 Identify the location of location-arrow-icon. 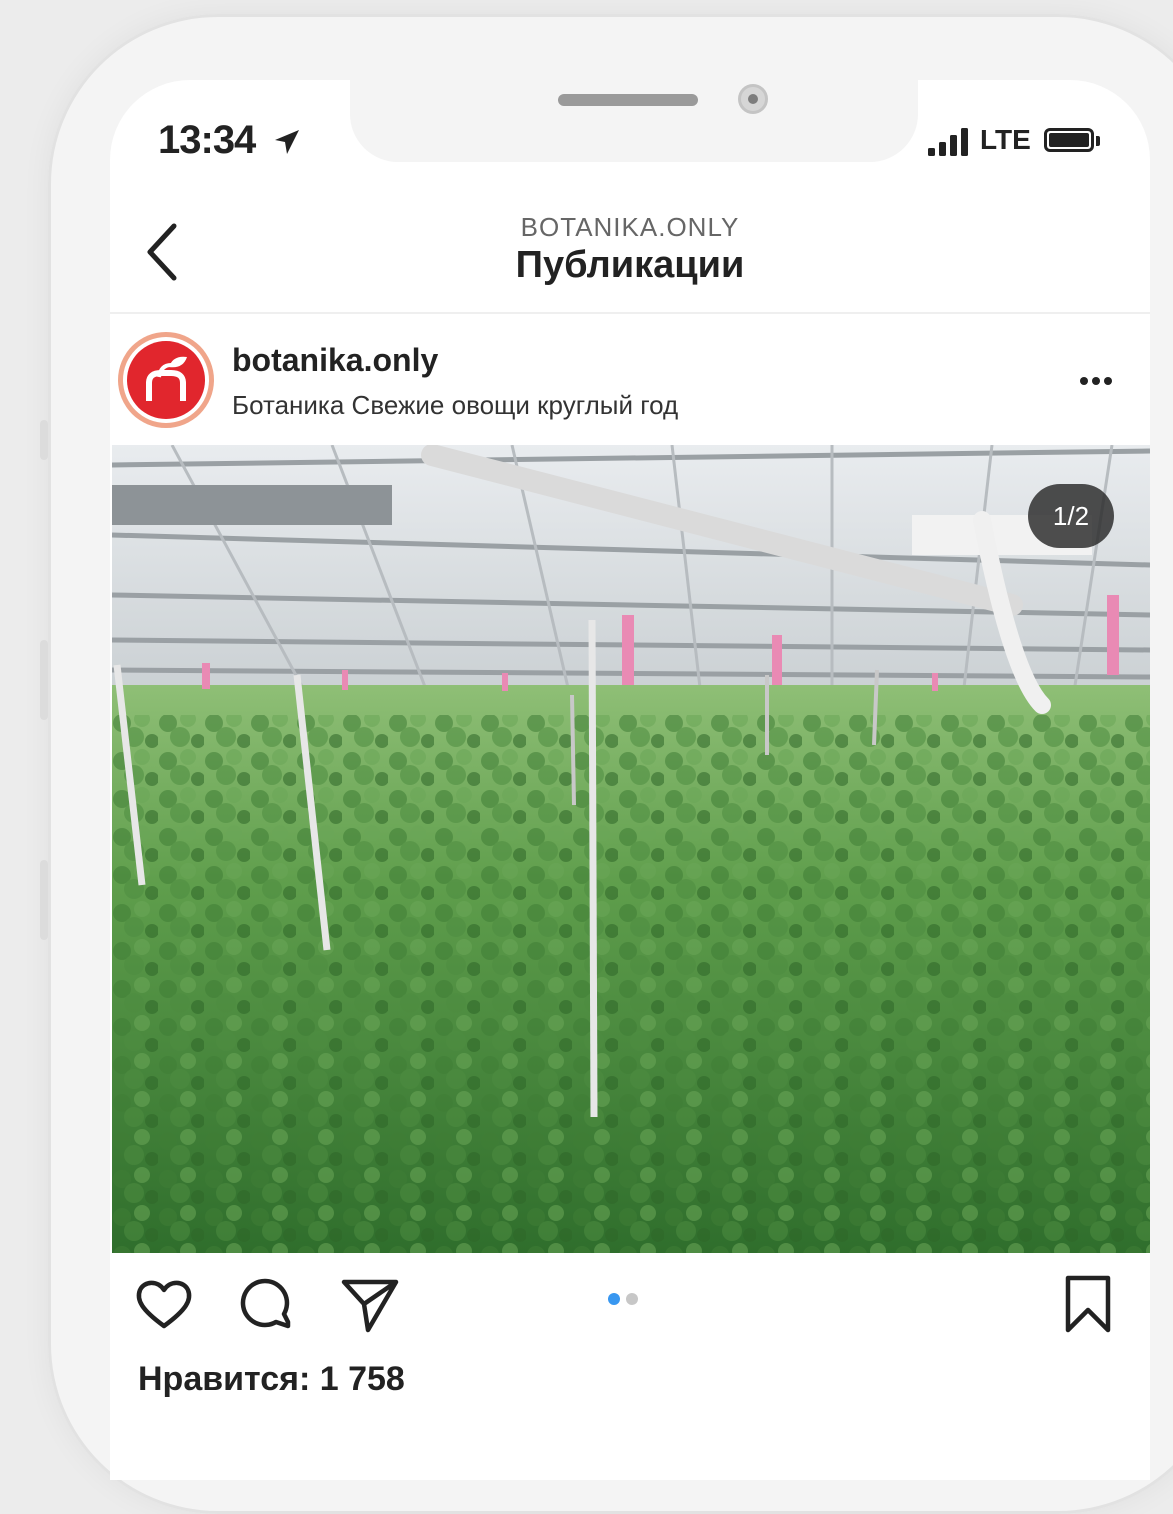
(287, 142).